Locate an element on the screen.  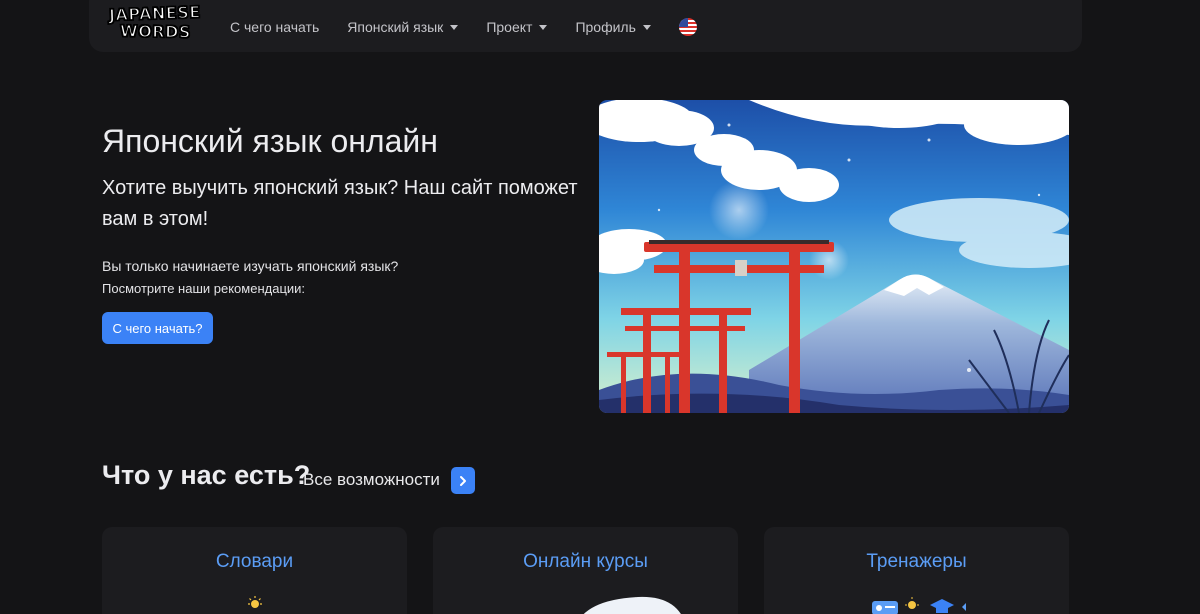
site-logo: JAPANESE WORDS is located at coordinates (155, 23).